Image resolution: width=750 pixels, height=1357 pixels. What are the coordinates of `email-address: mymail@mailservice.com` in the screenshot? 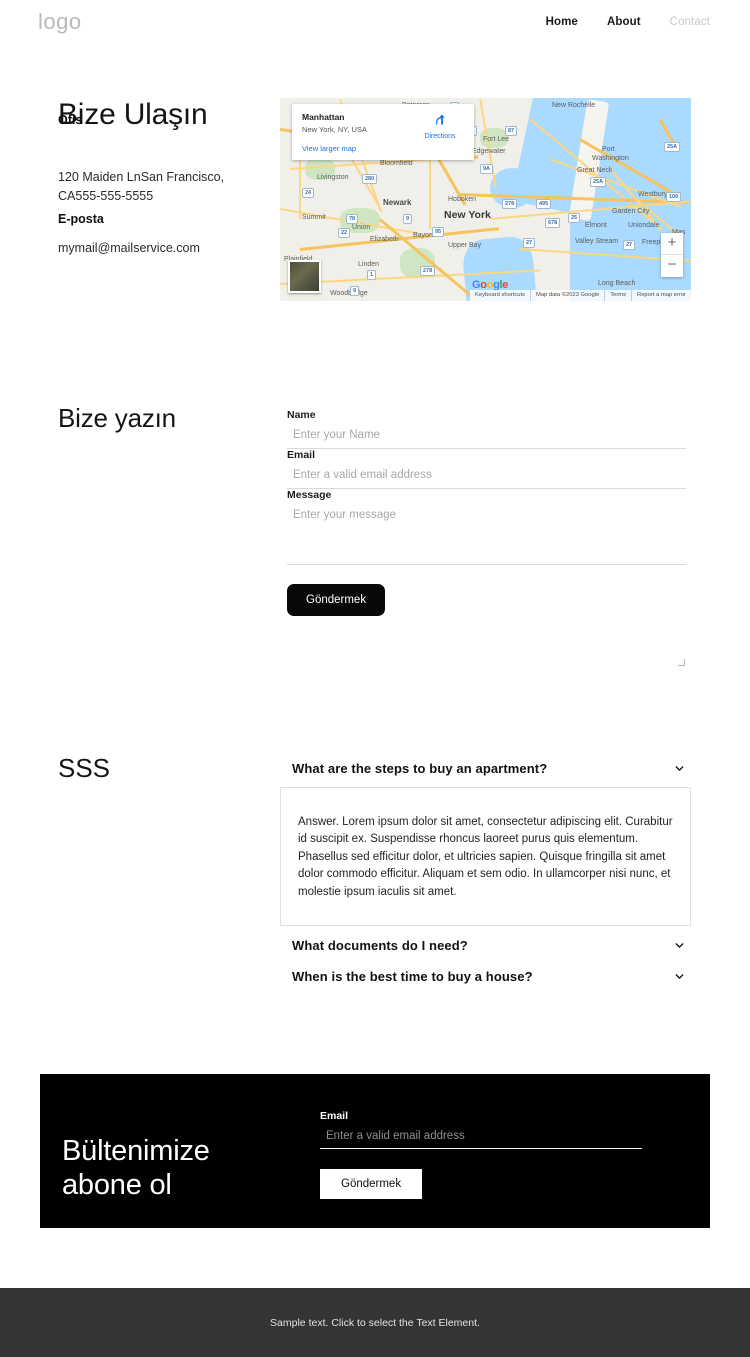 It's located at (160, 248).